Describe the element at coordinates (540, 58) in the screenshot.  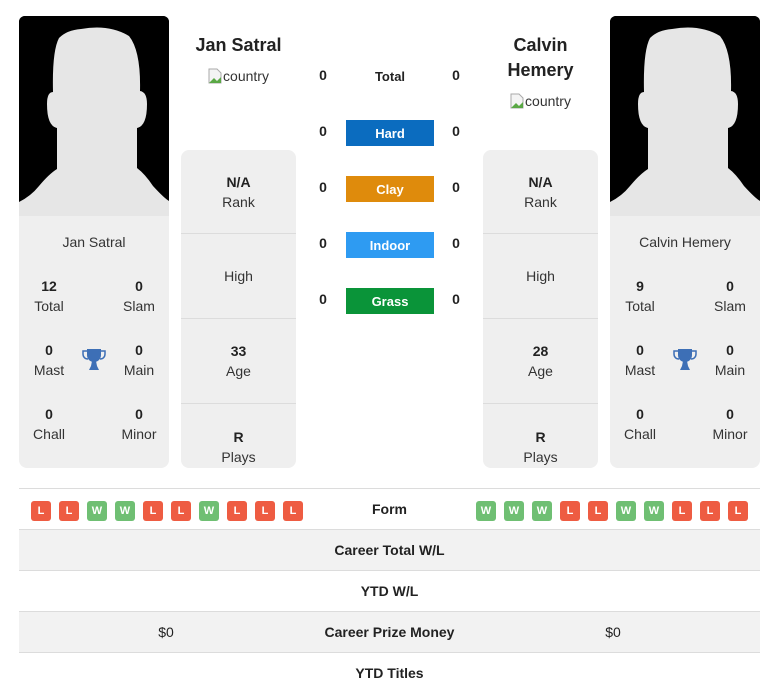
I see `player-name-right: Calvin Hemery` at that location.